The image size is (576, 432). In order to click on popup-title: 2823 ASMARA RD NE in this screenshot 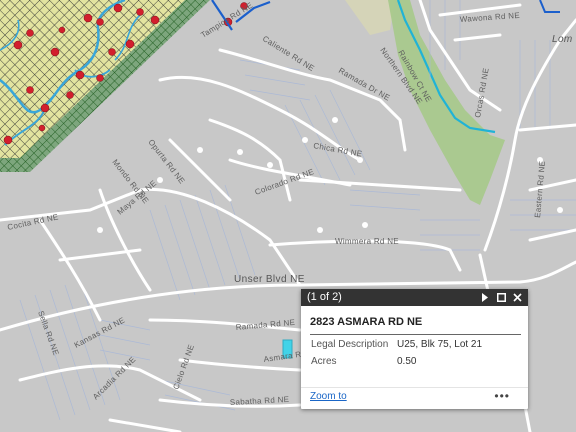, I will do `click(415, 325)`.